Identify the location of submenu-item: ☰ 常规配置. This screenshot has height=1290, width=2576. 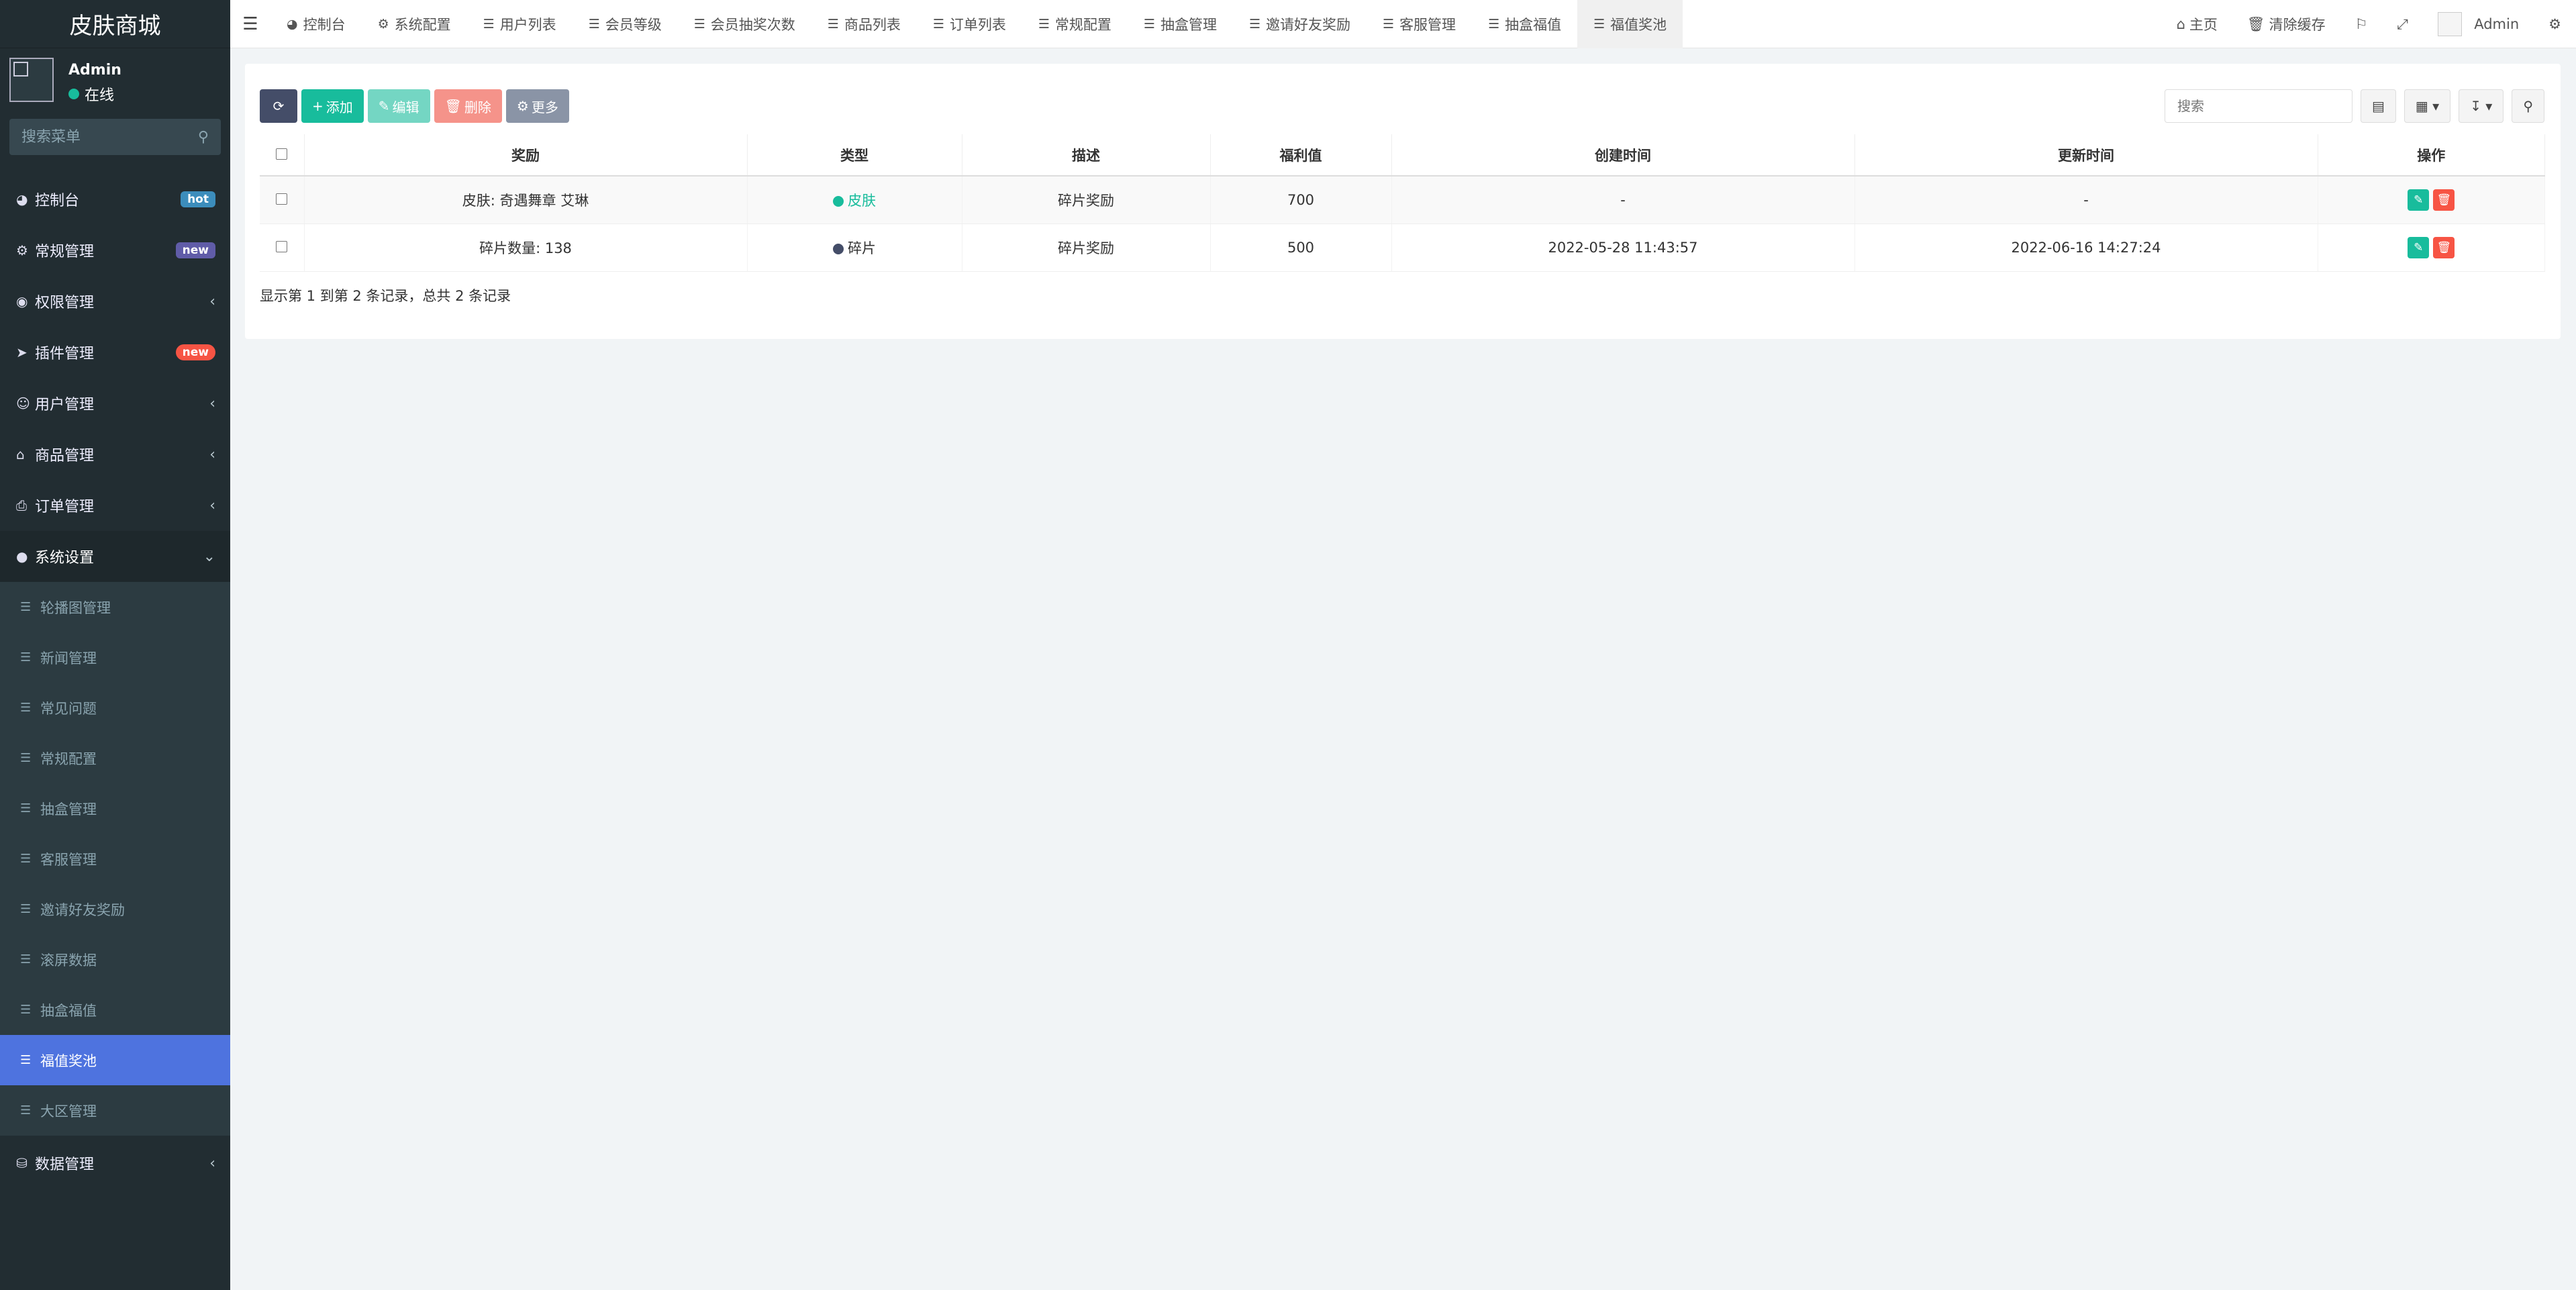
(115, 758).